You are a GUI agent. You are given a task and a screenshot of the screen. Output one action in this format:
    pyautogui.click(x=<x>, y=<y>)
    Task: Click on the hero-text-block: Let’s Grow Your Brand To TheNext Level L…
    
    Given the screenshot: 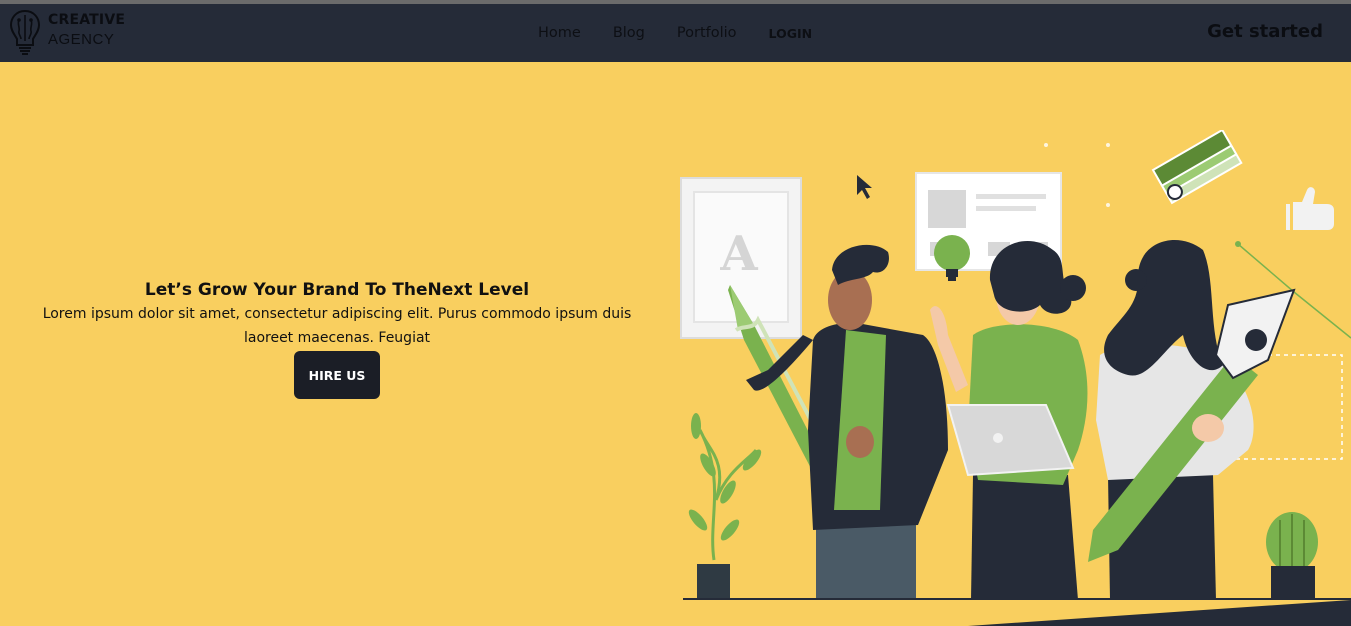 What is the action you would take?
    pyautogui.click(x=337, y=314)
    